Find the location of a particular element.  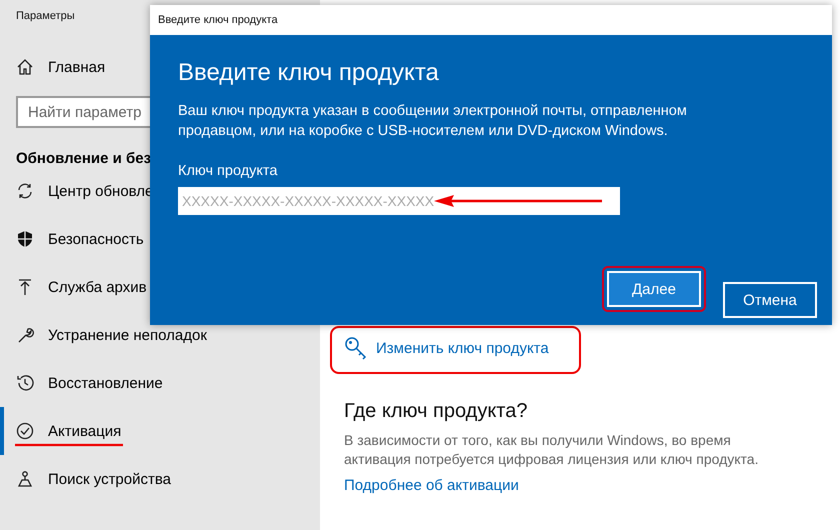

section-heading: Где ключ продукта? is located at coordinates (436, 411).